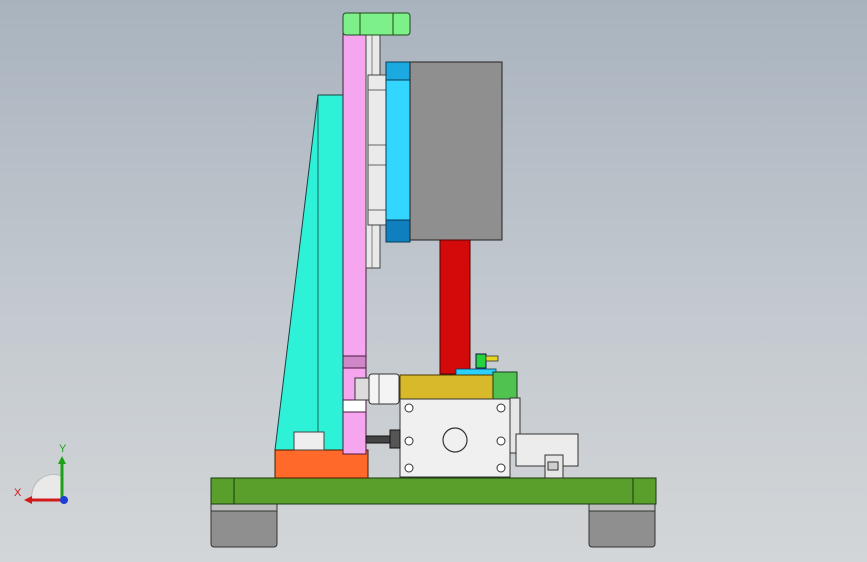 The height and width of the screenshot is (562, 867). What do you see at coordinates (458, 386) in the screenshot?
I see `yellow-plate` at bounding box center [458, 386].